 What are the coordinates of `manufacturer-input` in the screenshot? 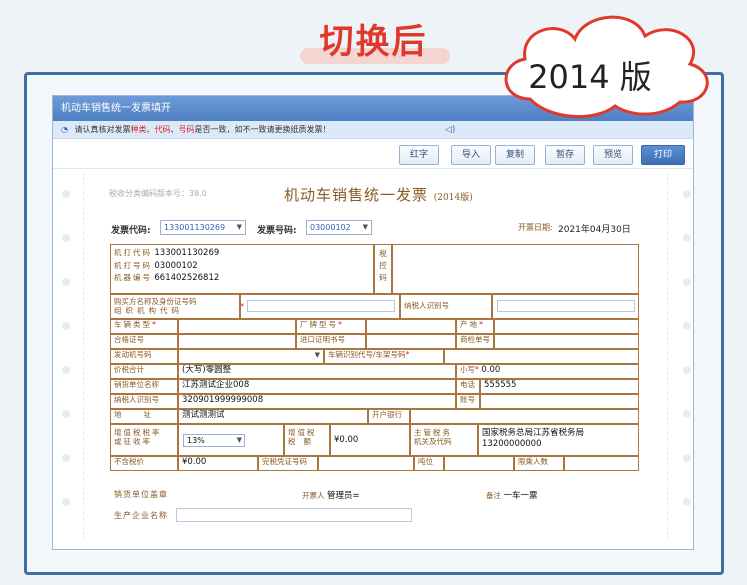 It's located at (294, 515).